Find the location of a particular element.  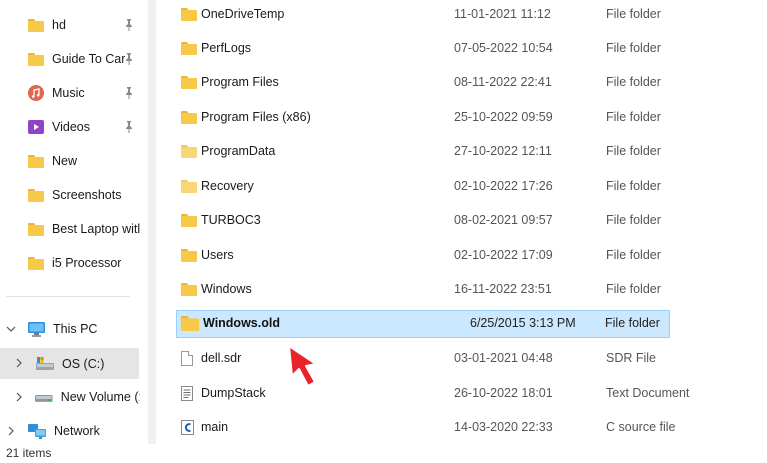

nav-item-this-pc: This PC is located at coordinates (70, 329).